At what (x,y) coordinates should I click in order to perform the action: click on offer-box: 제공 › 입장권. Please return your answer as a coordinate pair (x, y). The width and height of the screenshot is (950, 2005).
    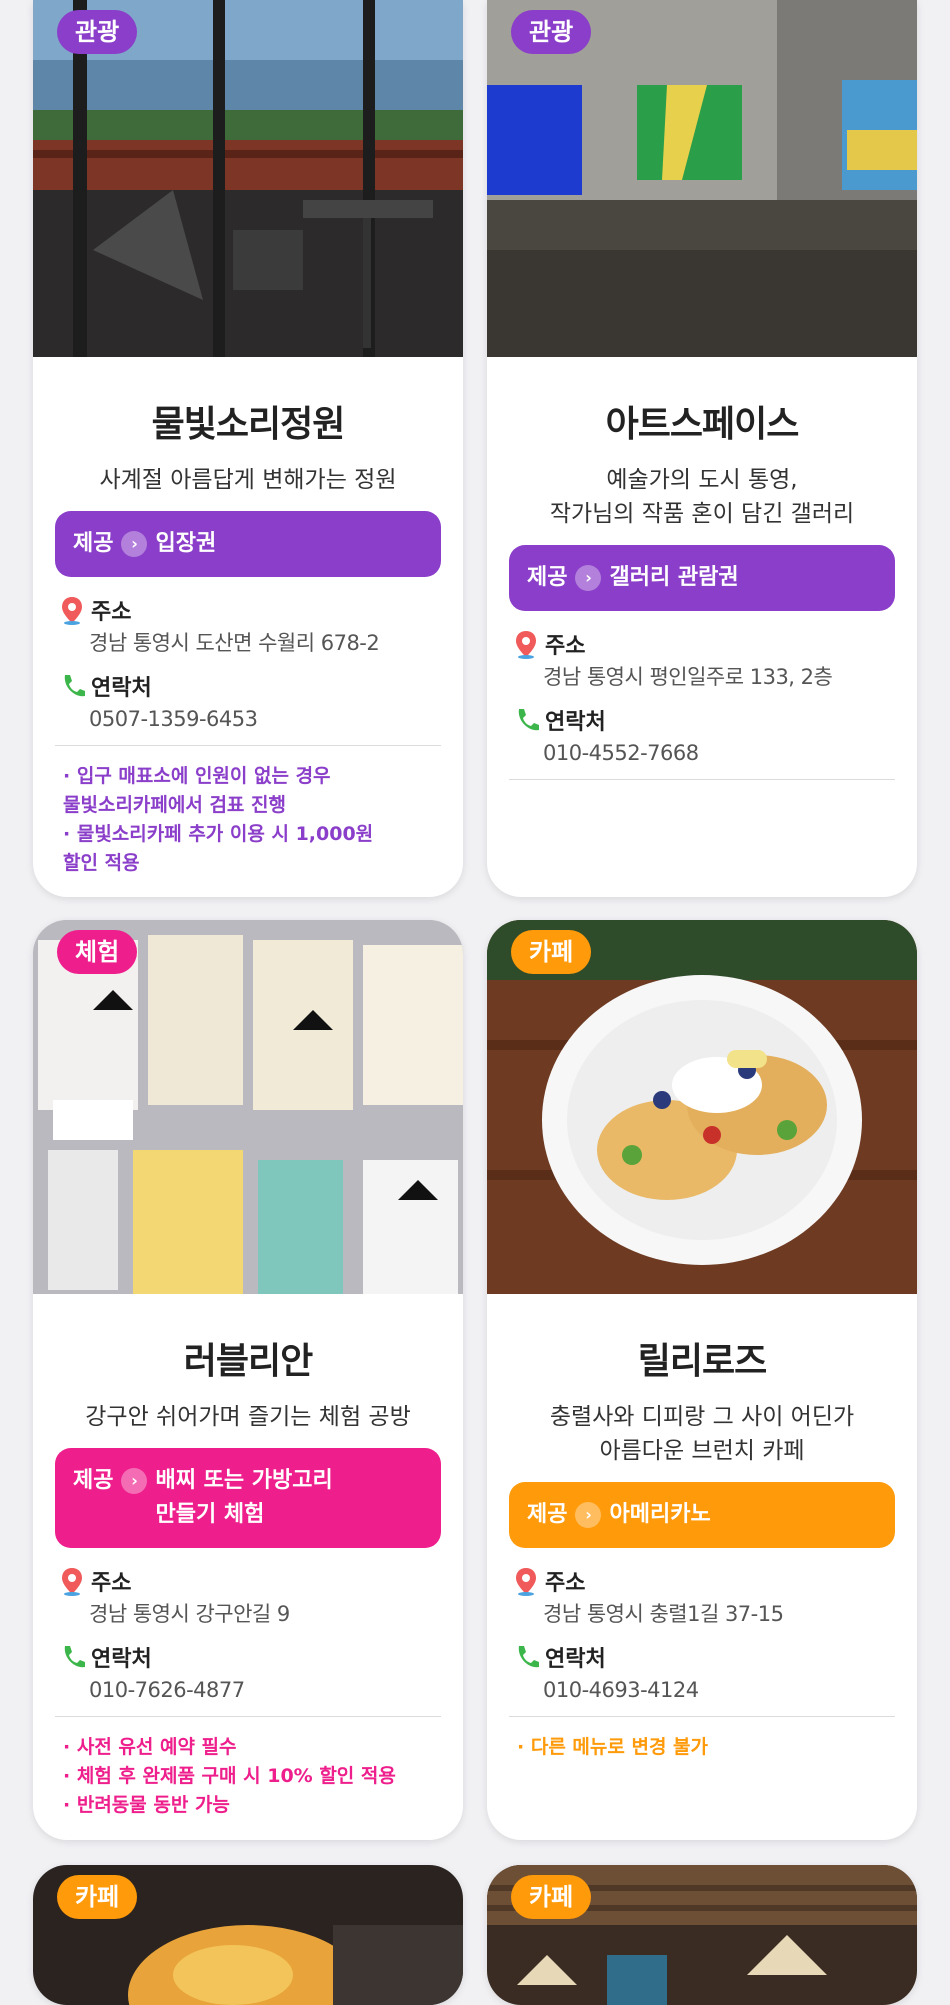
    Looking at the image, I should click on (248, 544).